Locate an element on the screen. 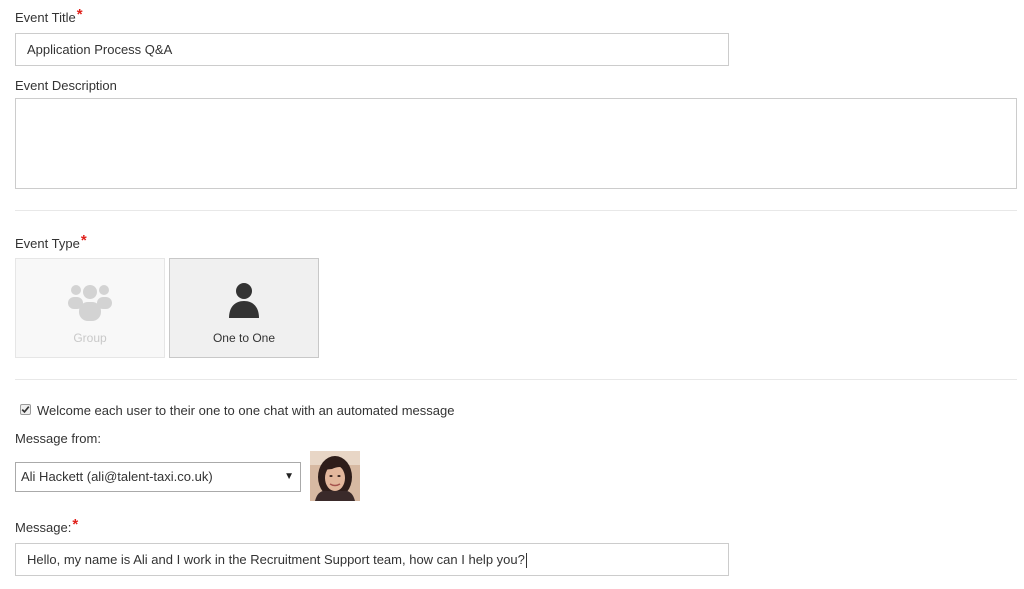  event-type-one-to-one-option: One to One is located at coordinates (244, 308).